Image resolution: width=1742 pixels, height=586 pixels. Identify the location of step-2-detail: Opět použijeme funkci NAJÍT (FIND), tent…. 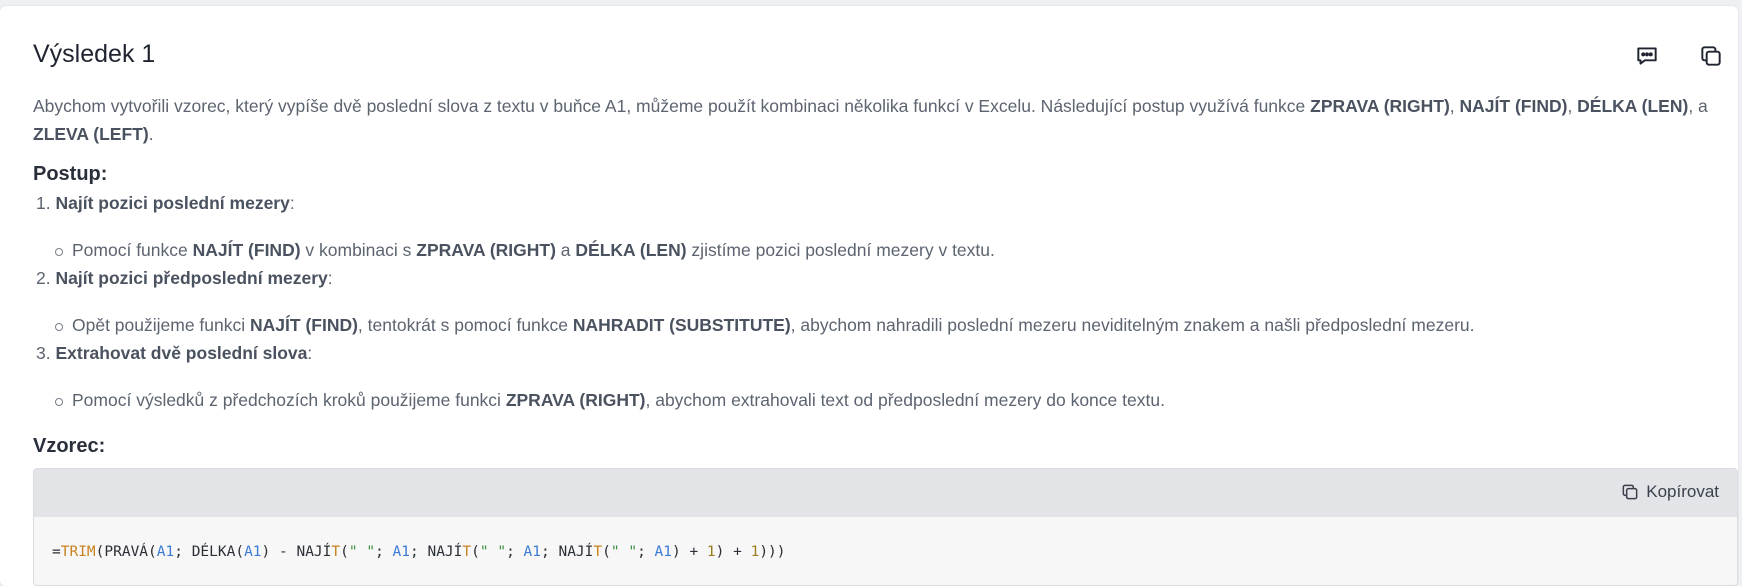
(763, 325).